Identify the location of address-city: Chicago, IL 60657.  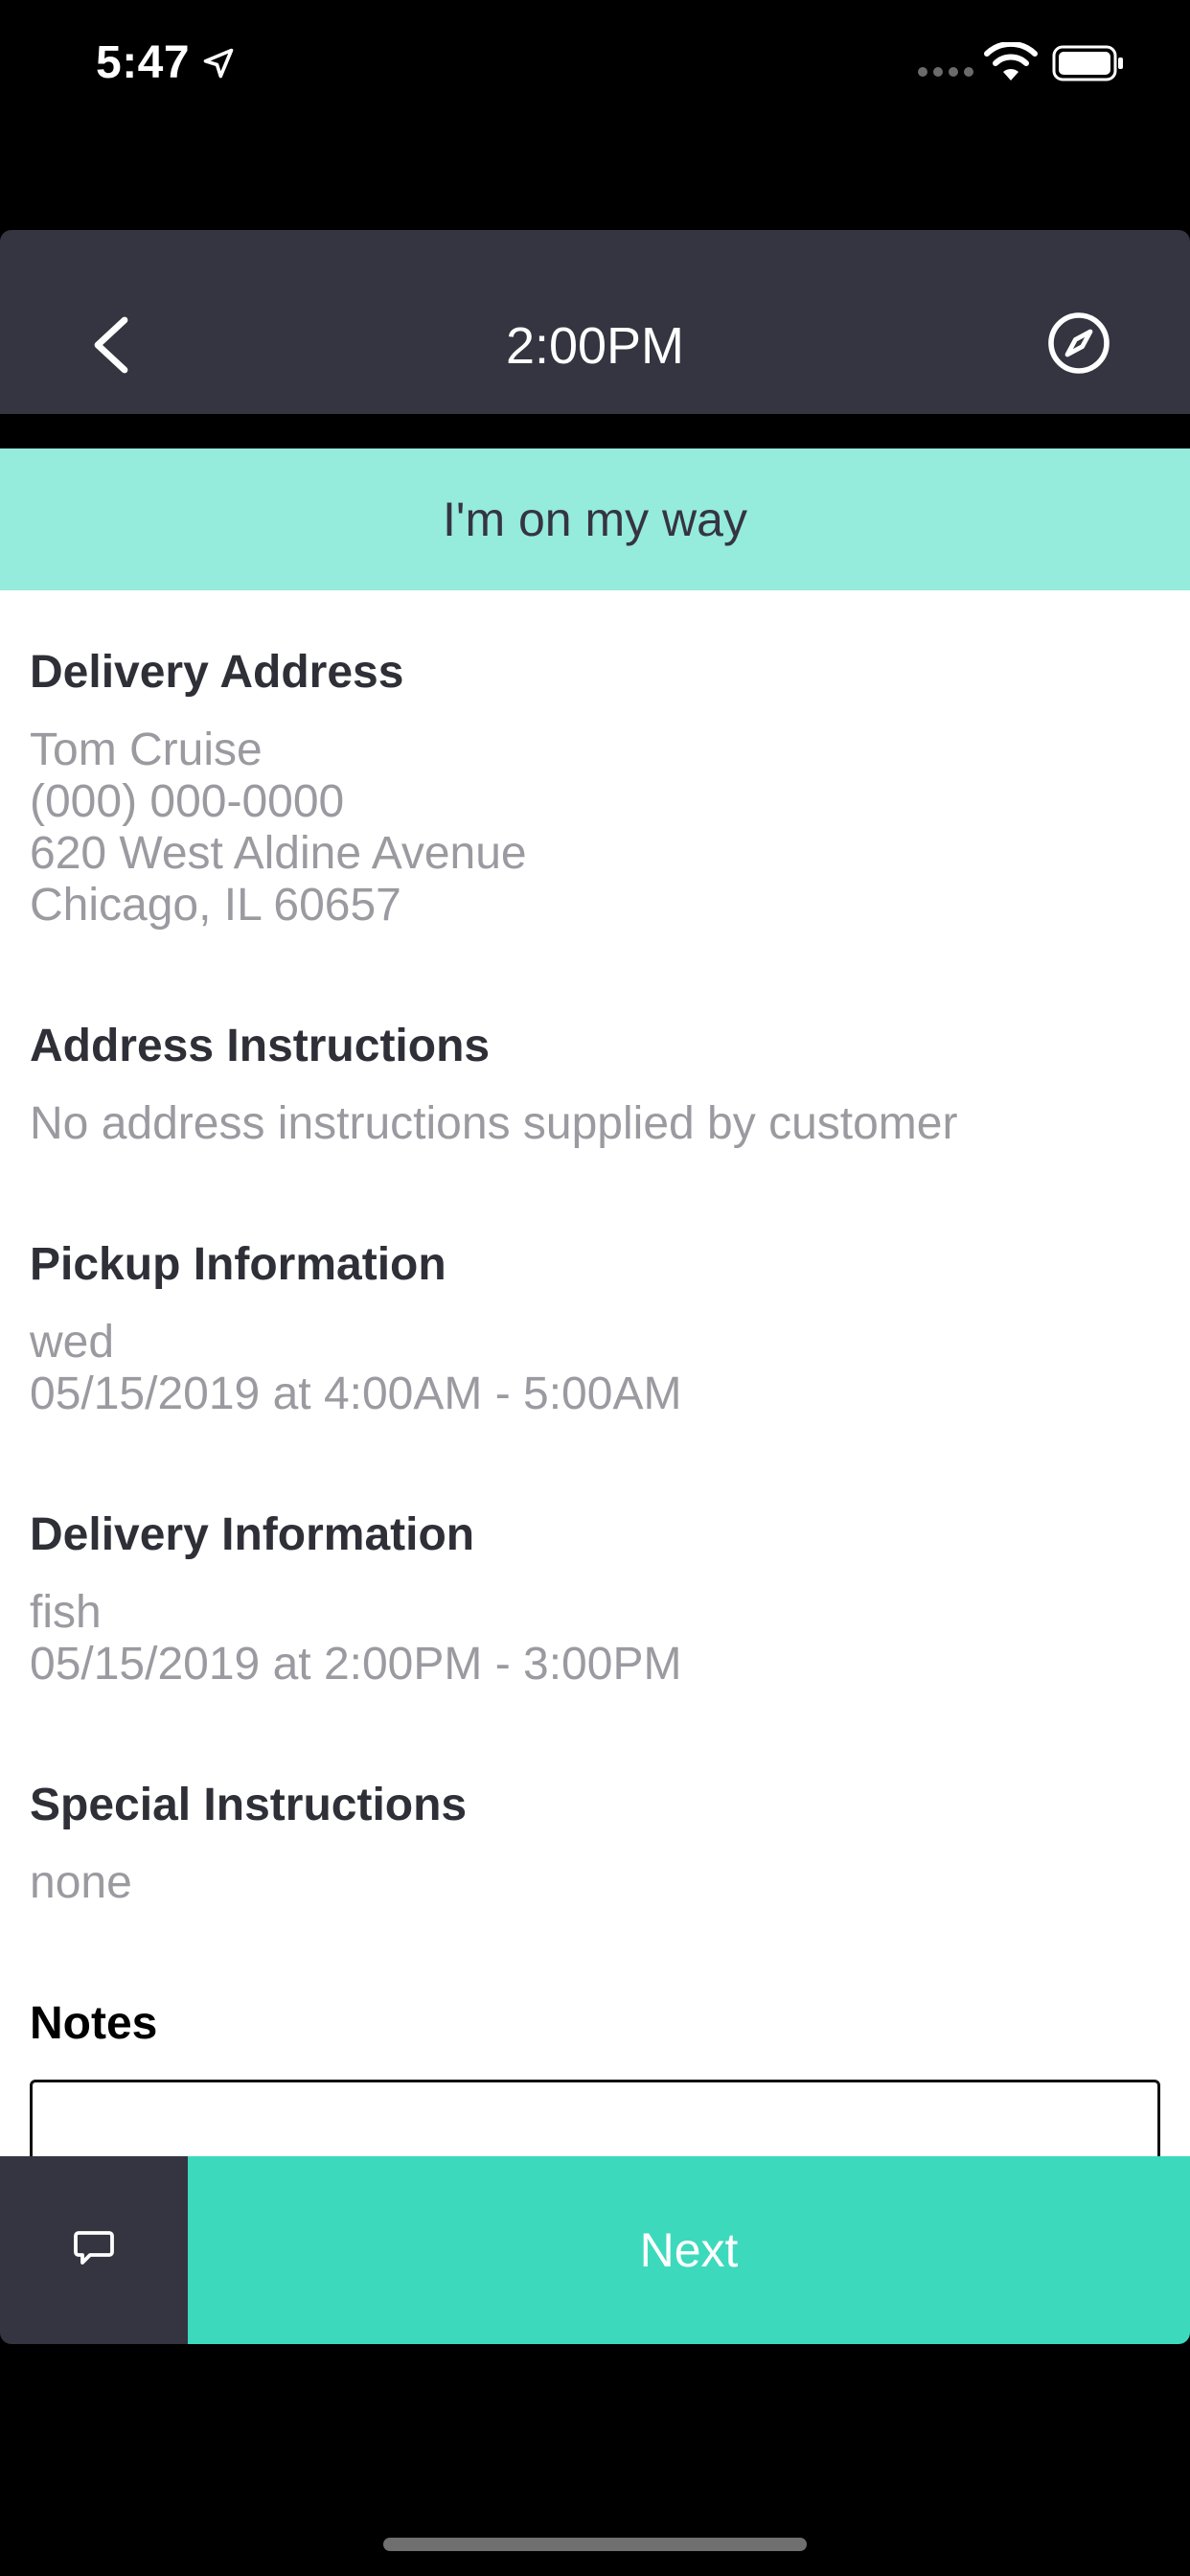
(216, 905).